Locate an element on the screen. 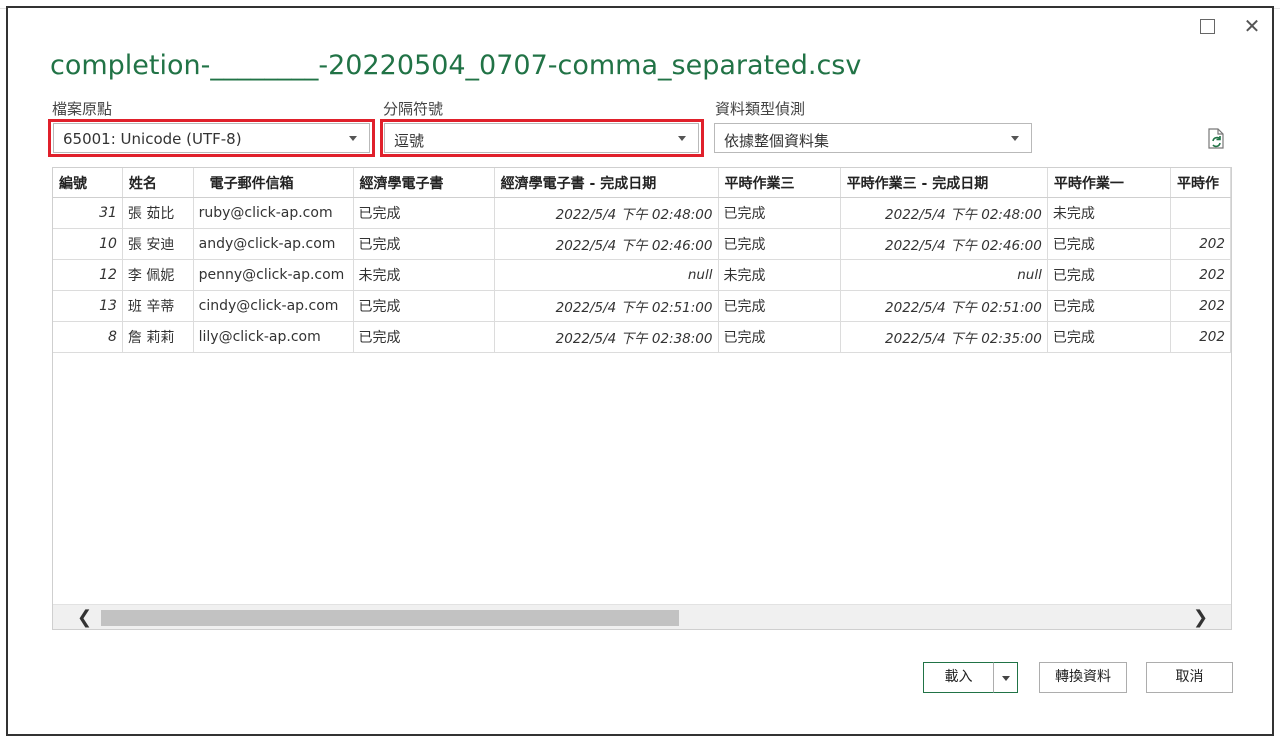 The width and height of the screenshot is (1280, 742). cell-name: 張 安迪 is located at coordinates (158, 244).